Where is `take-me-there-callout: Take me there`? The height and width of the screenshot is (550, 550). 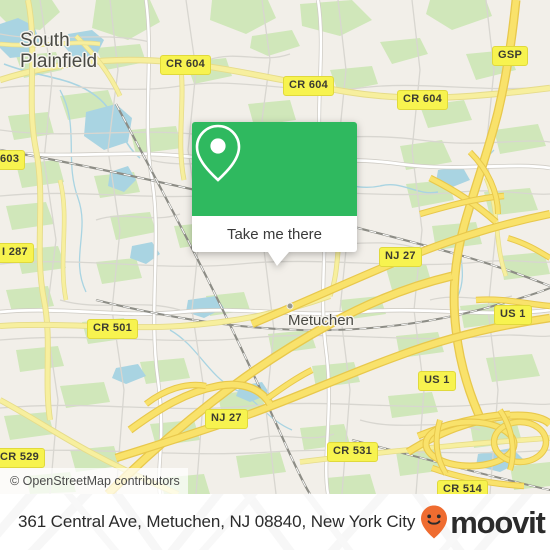 take-me-there-callout: Take me there is located at coordinates (274, 194).